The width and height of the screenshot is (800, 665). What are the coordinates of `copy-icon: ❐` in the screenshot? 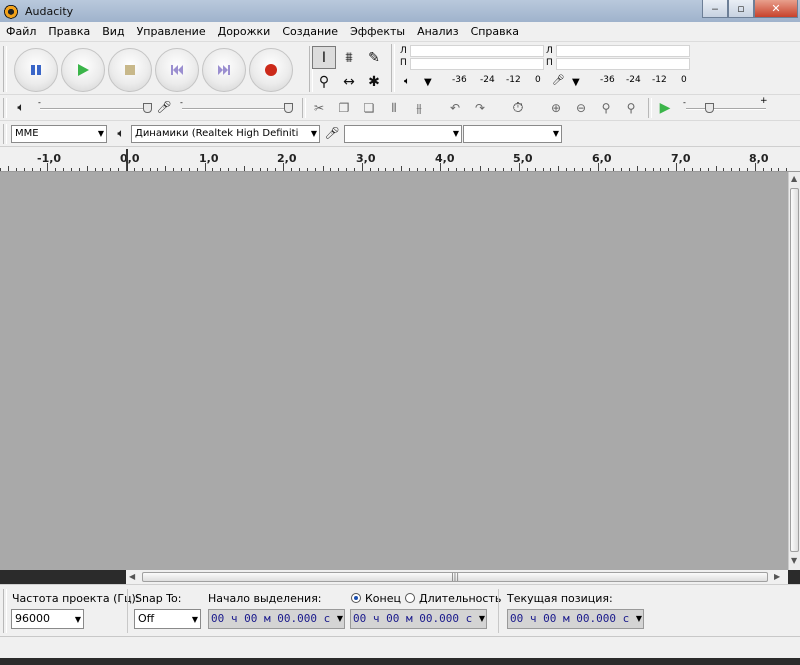 It's located at (344, 108).